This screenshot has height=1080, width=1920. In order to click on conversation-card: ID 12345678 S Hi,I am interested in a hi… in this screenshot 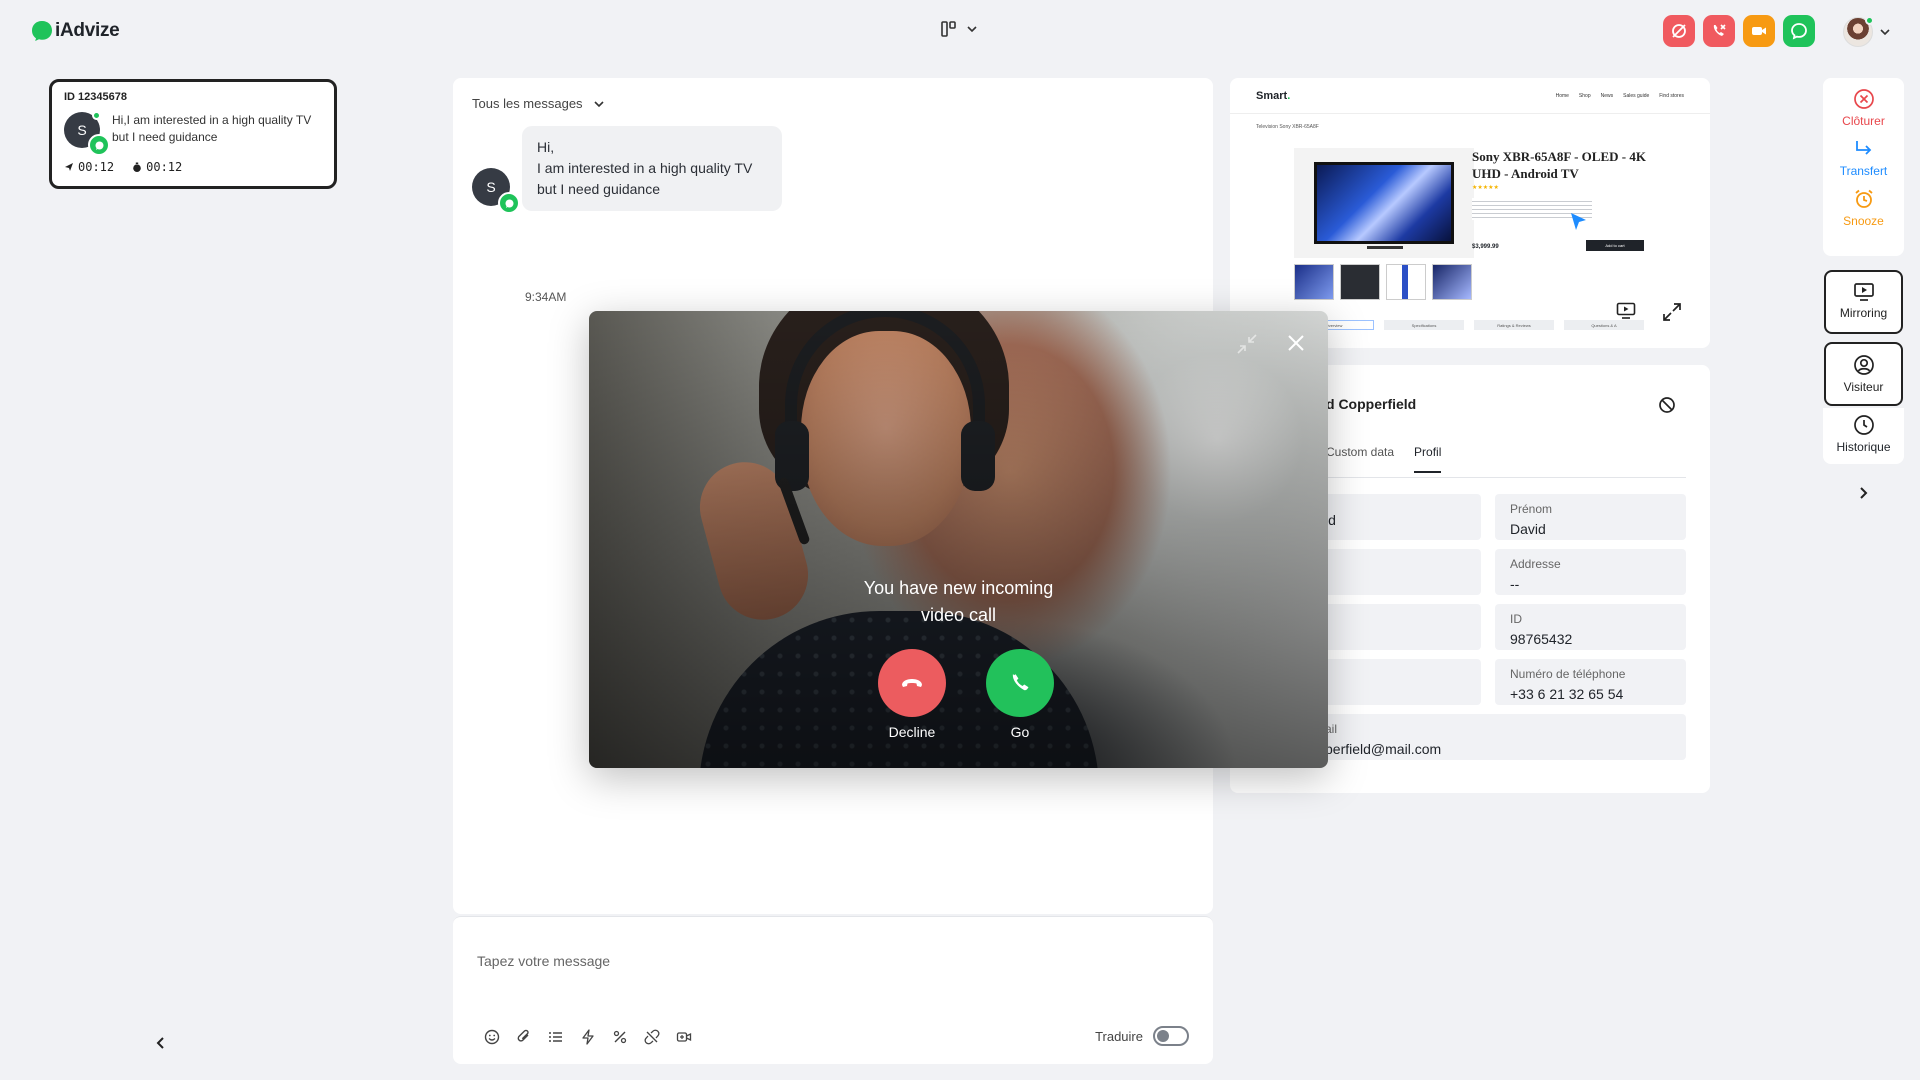, I will do `click(193, 134)`.